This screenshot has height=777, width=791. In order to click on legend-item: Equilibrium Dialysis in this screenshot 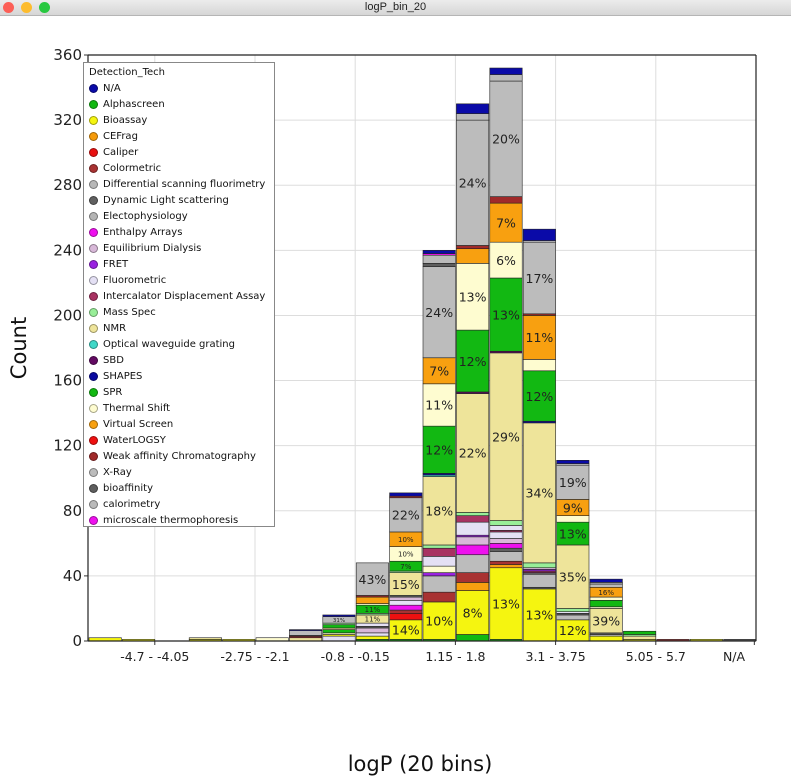, I will do `click(181, 248)`.